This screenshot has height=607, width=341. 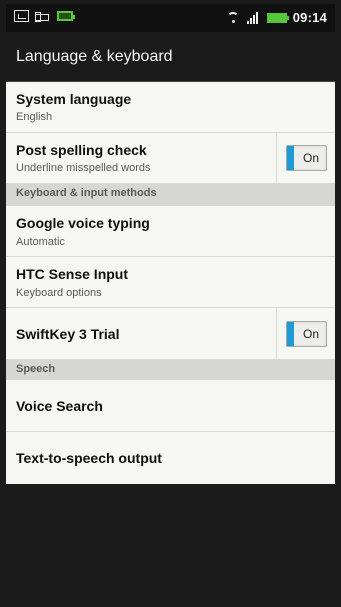 What do you see at coordinates (170, 195) in the screenshot?
I see `keyboard-input-methods-section: Keyboard & input methods` at bounding box center [170, 195].